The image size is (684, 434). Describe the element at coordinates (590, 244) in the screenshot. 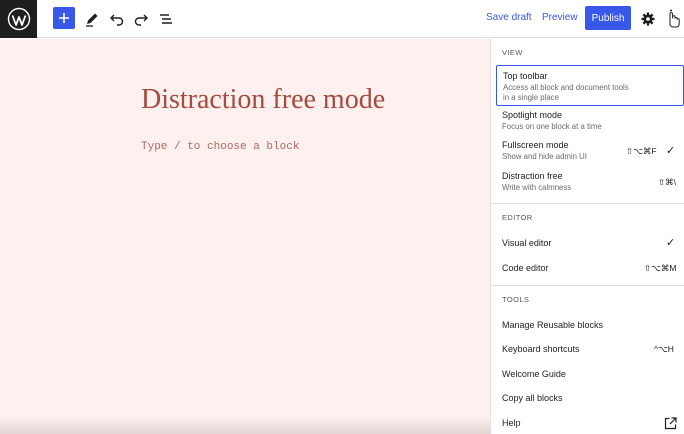

I see `menu-item-visual-editor: Visual editor ✓` at that location.